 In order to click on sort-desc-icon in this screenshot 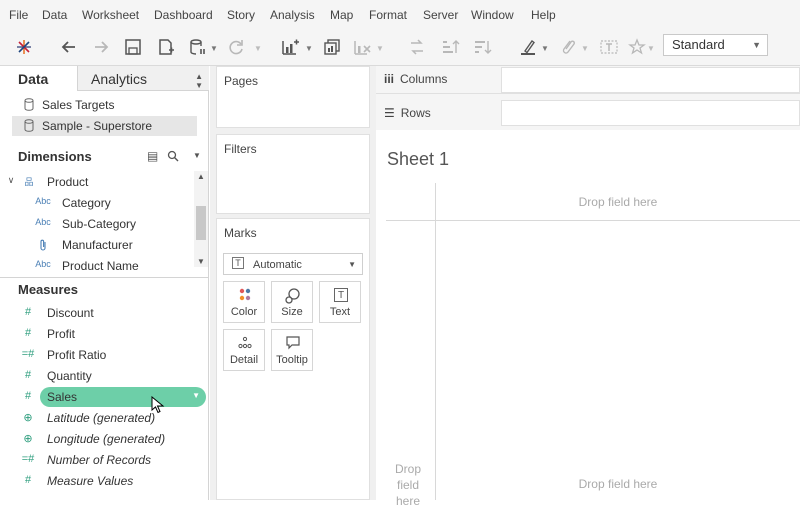, I will do `click(482, 47)`.